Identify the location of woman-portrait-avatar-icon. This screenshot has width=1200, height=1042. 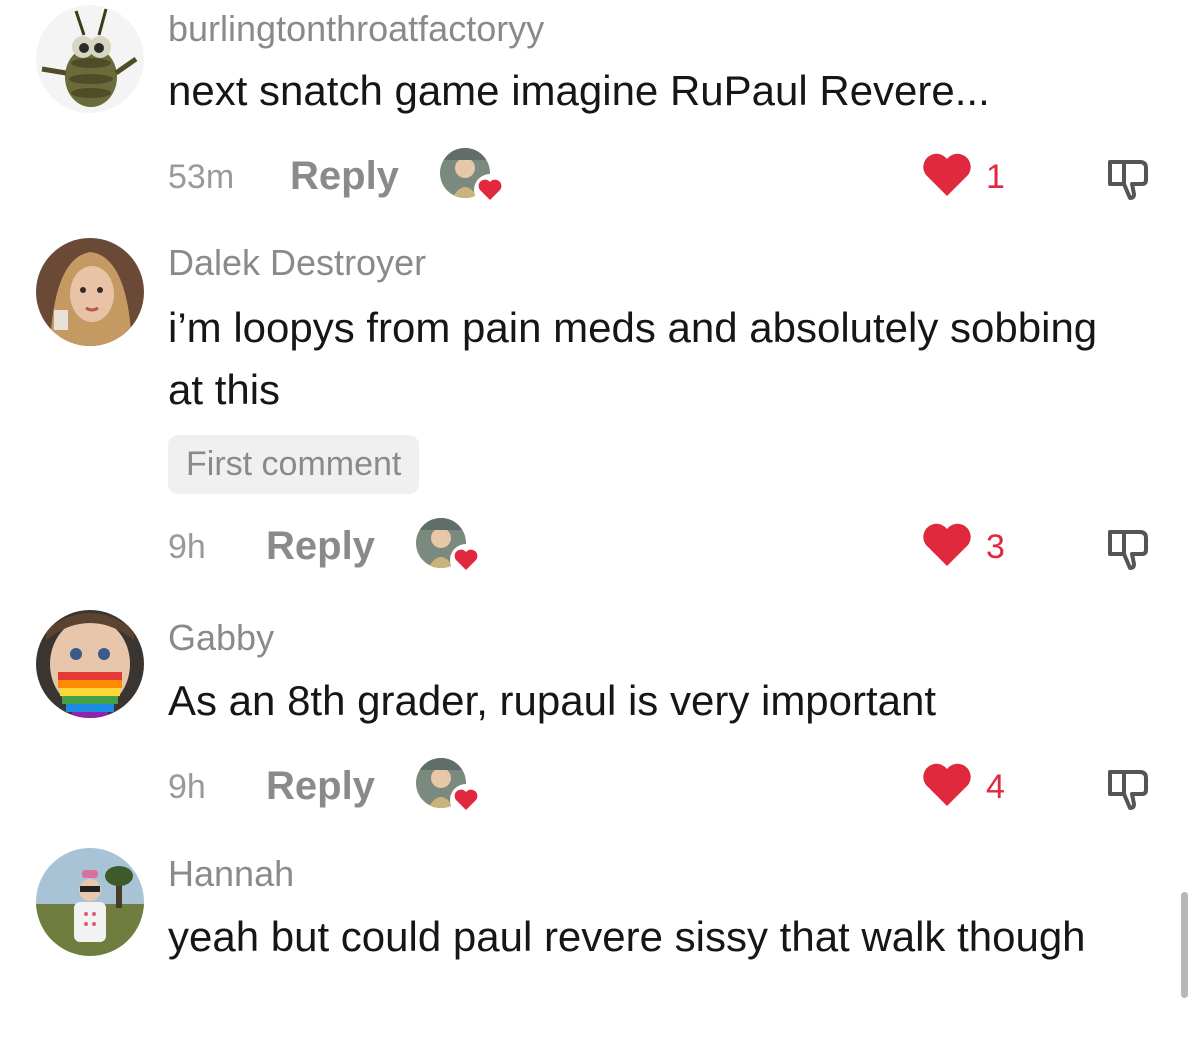
(90, 292).